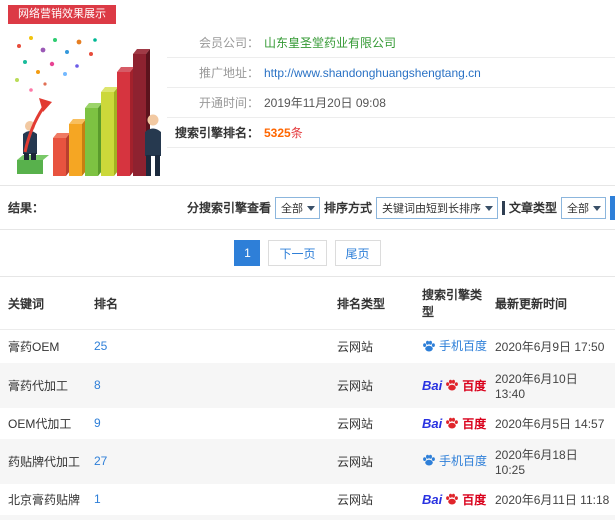 The width and height of the screenshot is (615, 520). I want to click on keyword-cell: 枣庄膏药加工, so click(45, 517).